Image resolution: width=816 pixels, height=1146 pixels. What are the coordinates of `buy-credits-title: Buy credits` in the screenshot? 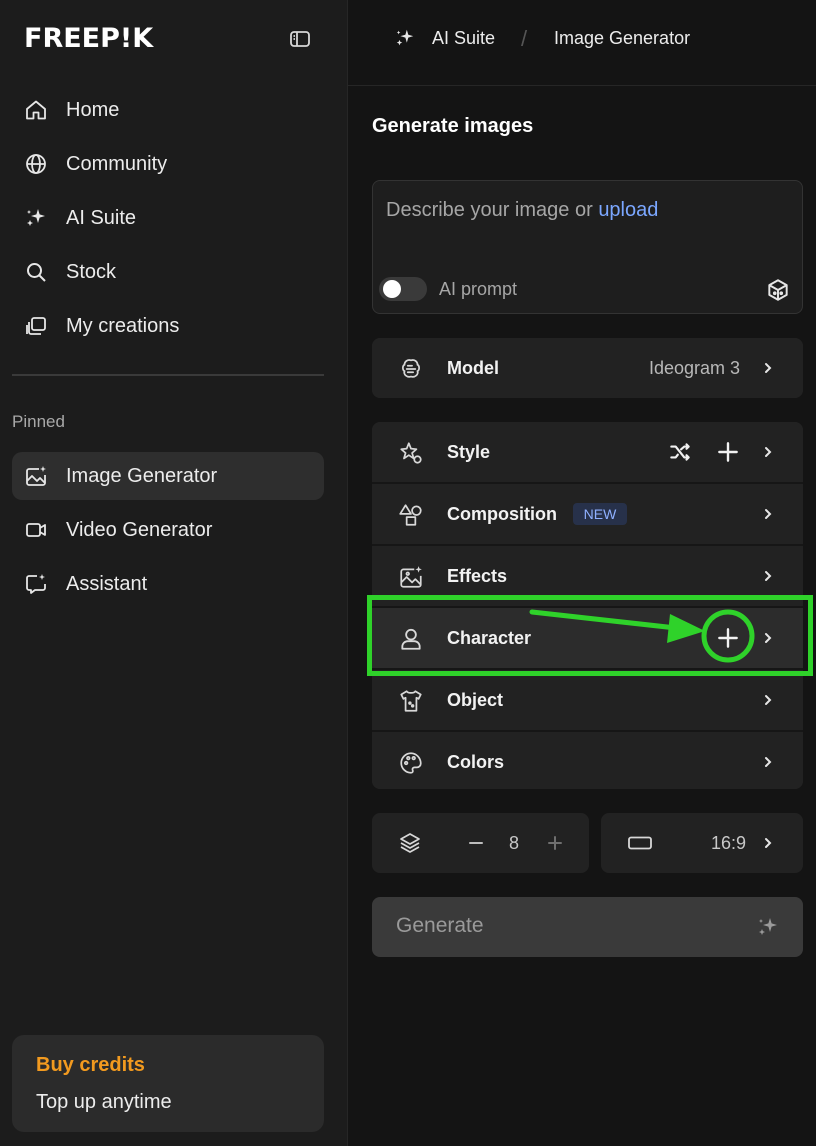 It's located at (90, 1065).